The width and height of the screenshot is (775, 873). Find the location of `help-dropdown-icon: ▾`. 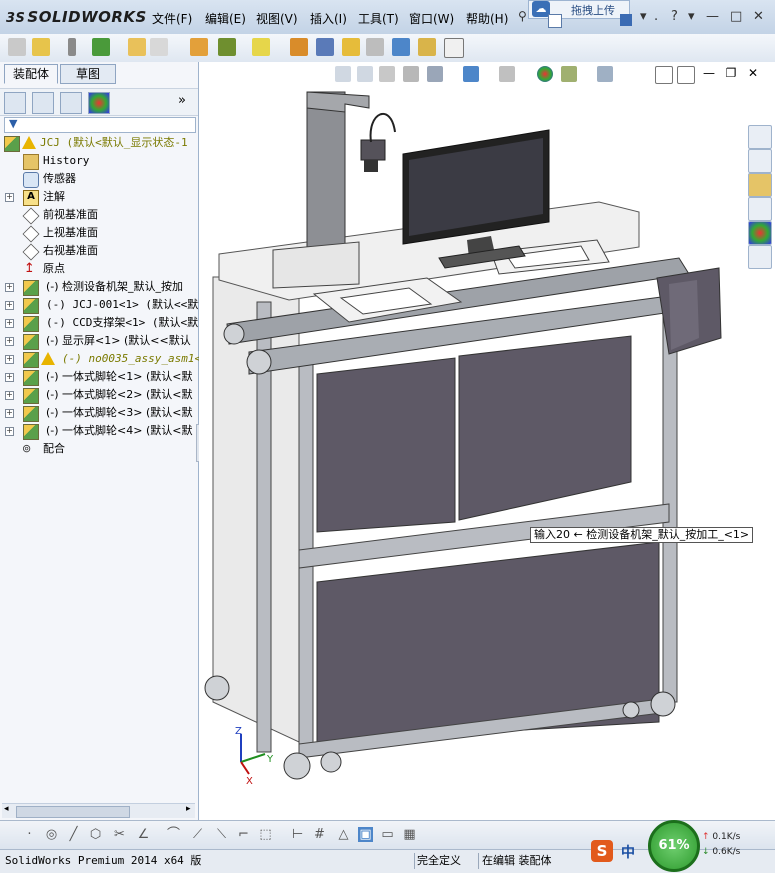

help-dropdown-icon: ▾ is located at coordinates (691, 16).